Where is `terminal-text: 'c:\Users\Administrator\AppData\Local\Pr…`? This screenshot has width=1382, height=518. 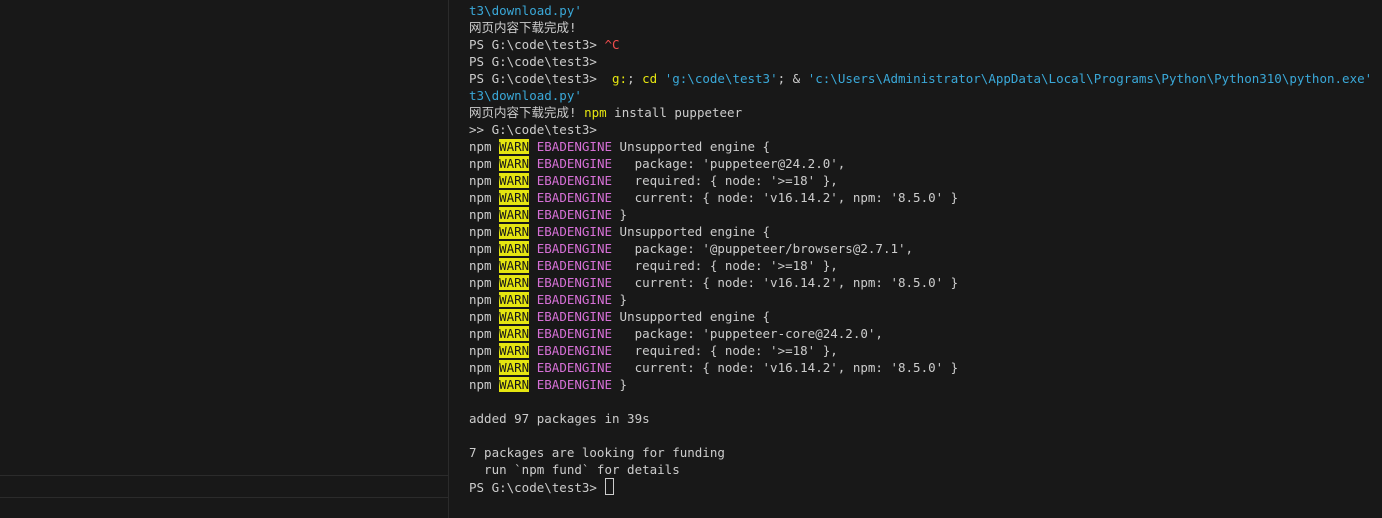 terminal-text: 'c:\Users\Administrator\AppData\Local\Pr… is located at coordinates (1090, 78).